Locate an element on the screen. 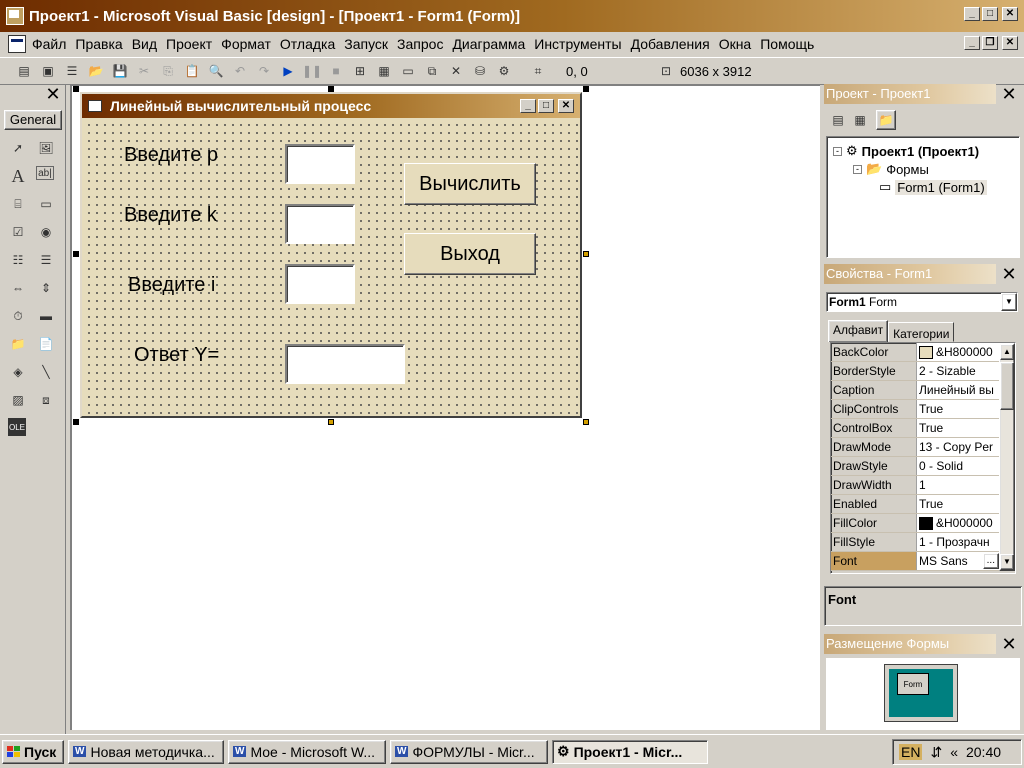 The image size is (1024, 768). vscrollbar-icon: ⇕ is located at coordinates (46, 288).